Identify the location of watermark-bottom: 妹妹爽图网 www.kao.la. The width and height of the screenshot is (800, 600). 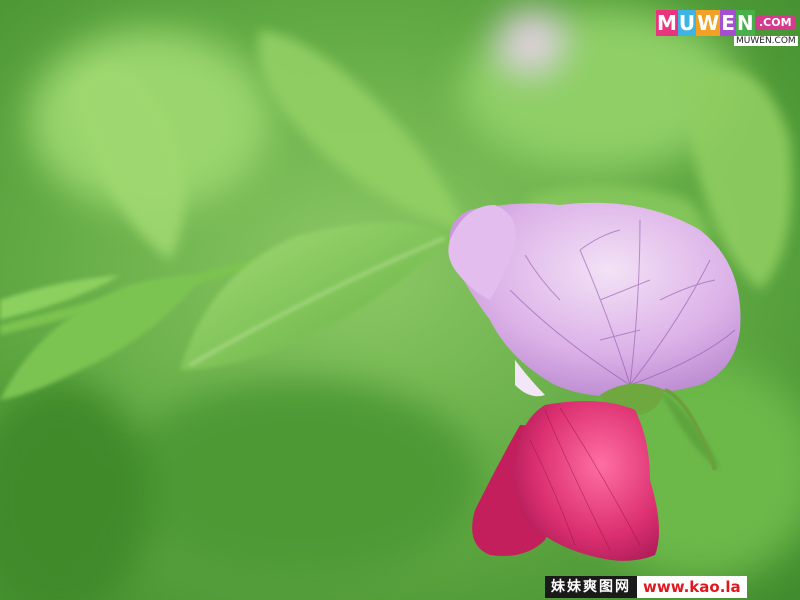
(646, 587).